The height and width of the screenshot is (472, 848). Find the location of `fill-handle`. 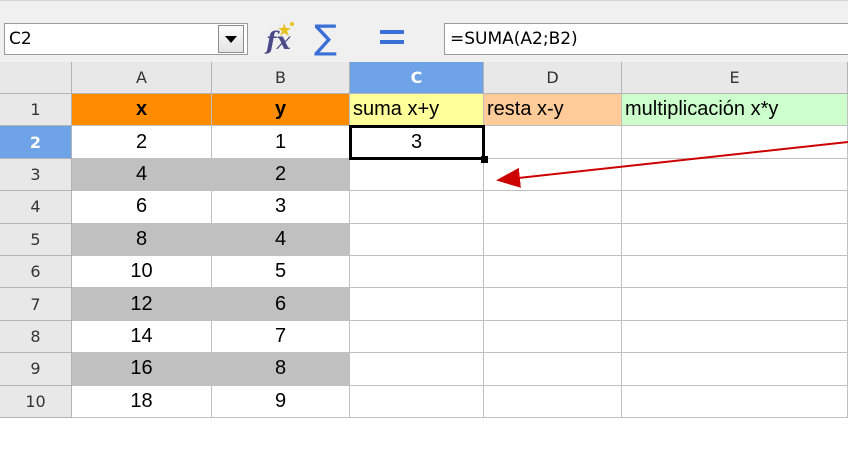

fill-handle is located at coordinates (484, 159).